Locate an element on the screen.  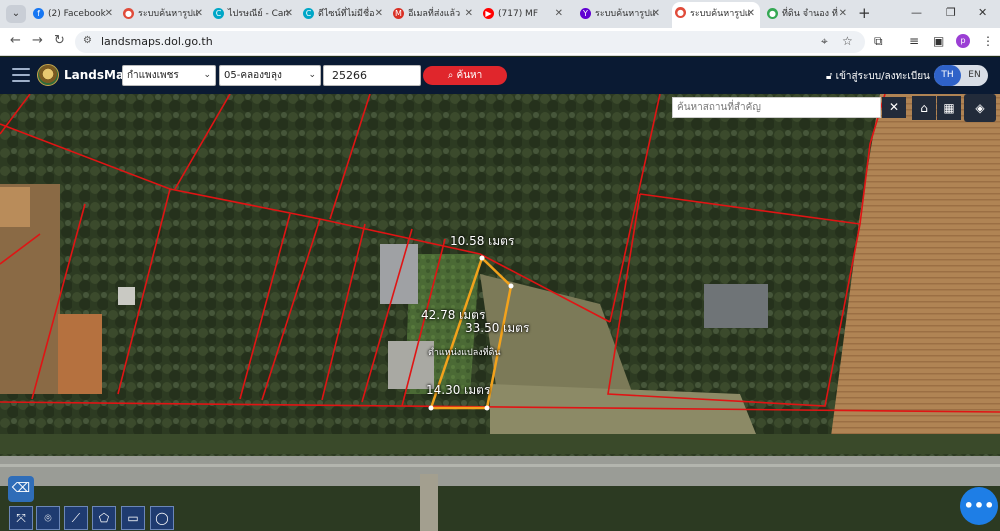
browser-tab: ● ที่ดิน จำนอง ที่ ✕ is located at coordinates (808, 14).